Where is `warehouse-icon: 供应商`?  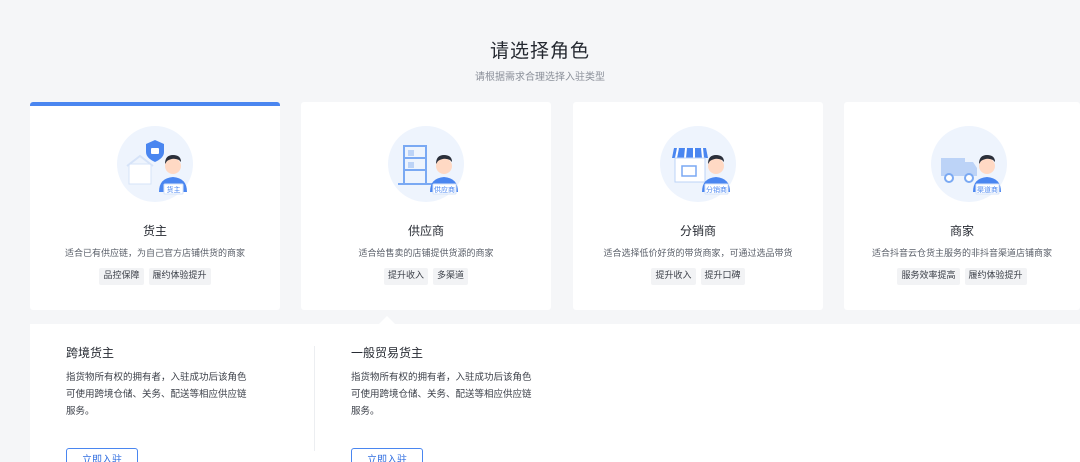 warehouse-icon: 供应商 is located at coordinates (426, 164).